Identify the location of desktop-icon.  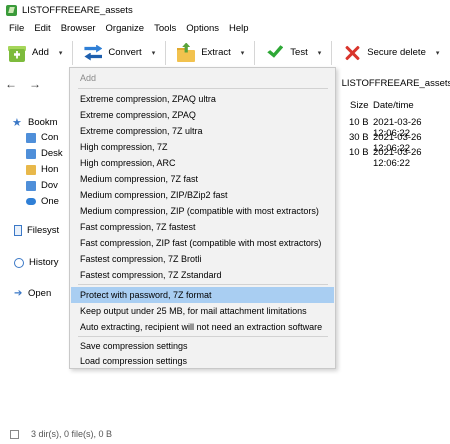
(31, 153).